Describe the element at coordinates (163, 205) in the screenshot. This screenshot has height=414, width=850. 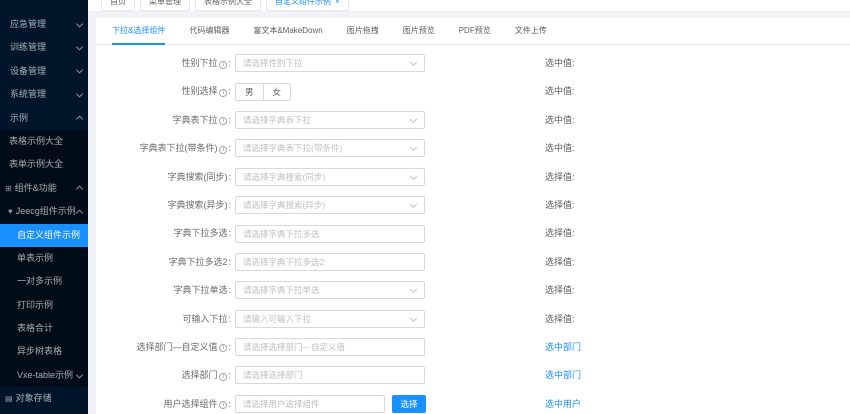
I see `field-label: 字典搜索(异步):` at that location.